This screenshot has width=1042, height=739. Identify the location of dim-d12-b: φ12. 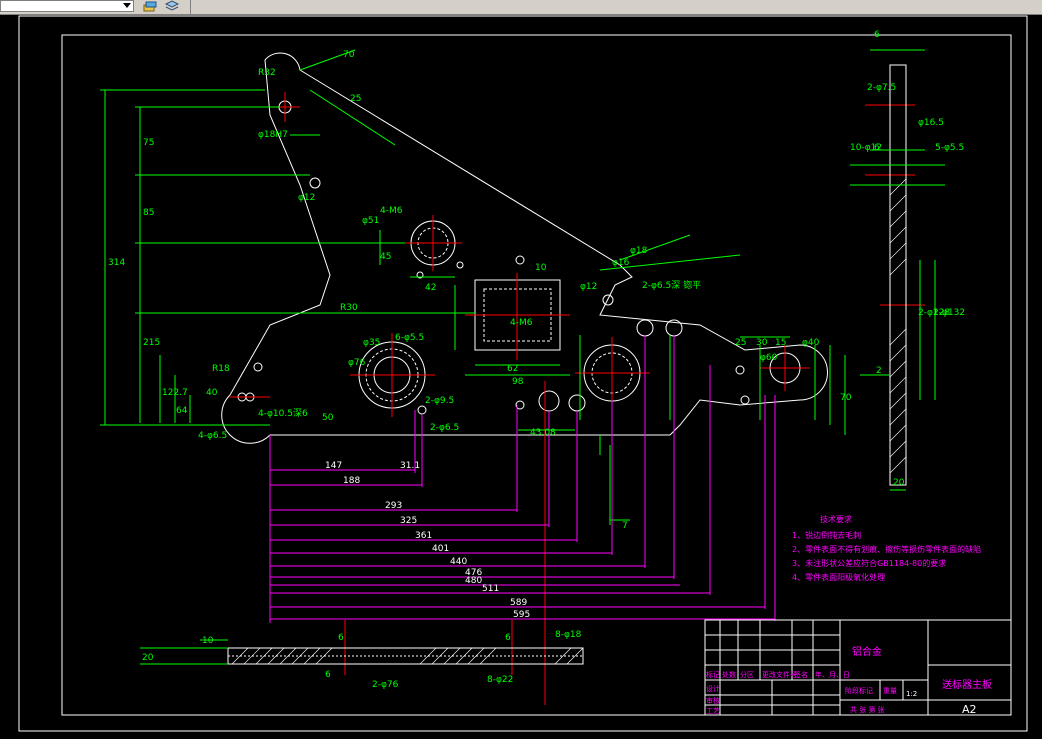
(588, 287).